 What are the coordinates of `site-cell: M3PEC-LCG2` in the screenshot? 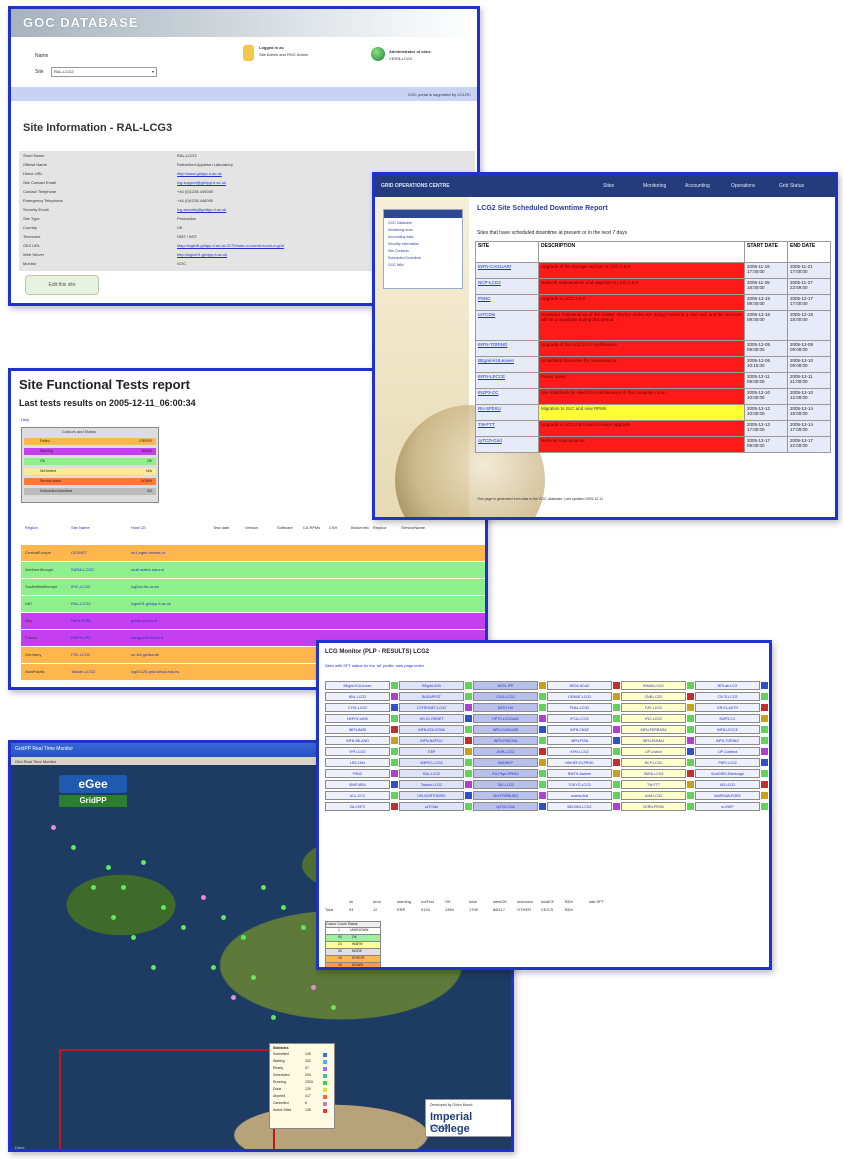 It's located at (431, 762).